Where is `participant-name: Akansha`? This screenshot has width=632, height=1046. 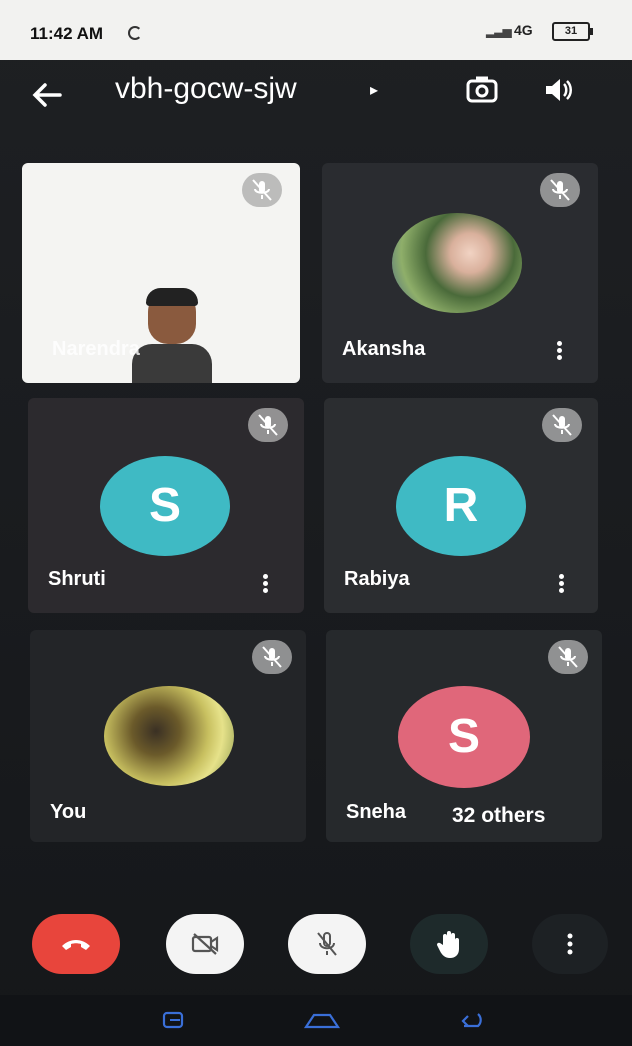 participant-name: Akansha is located at coordinates (384, 349).